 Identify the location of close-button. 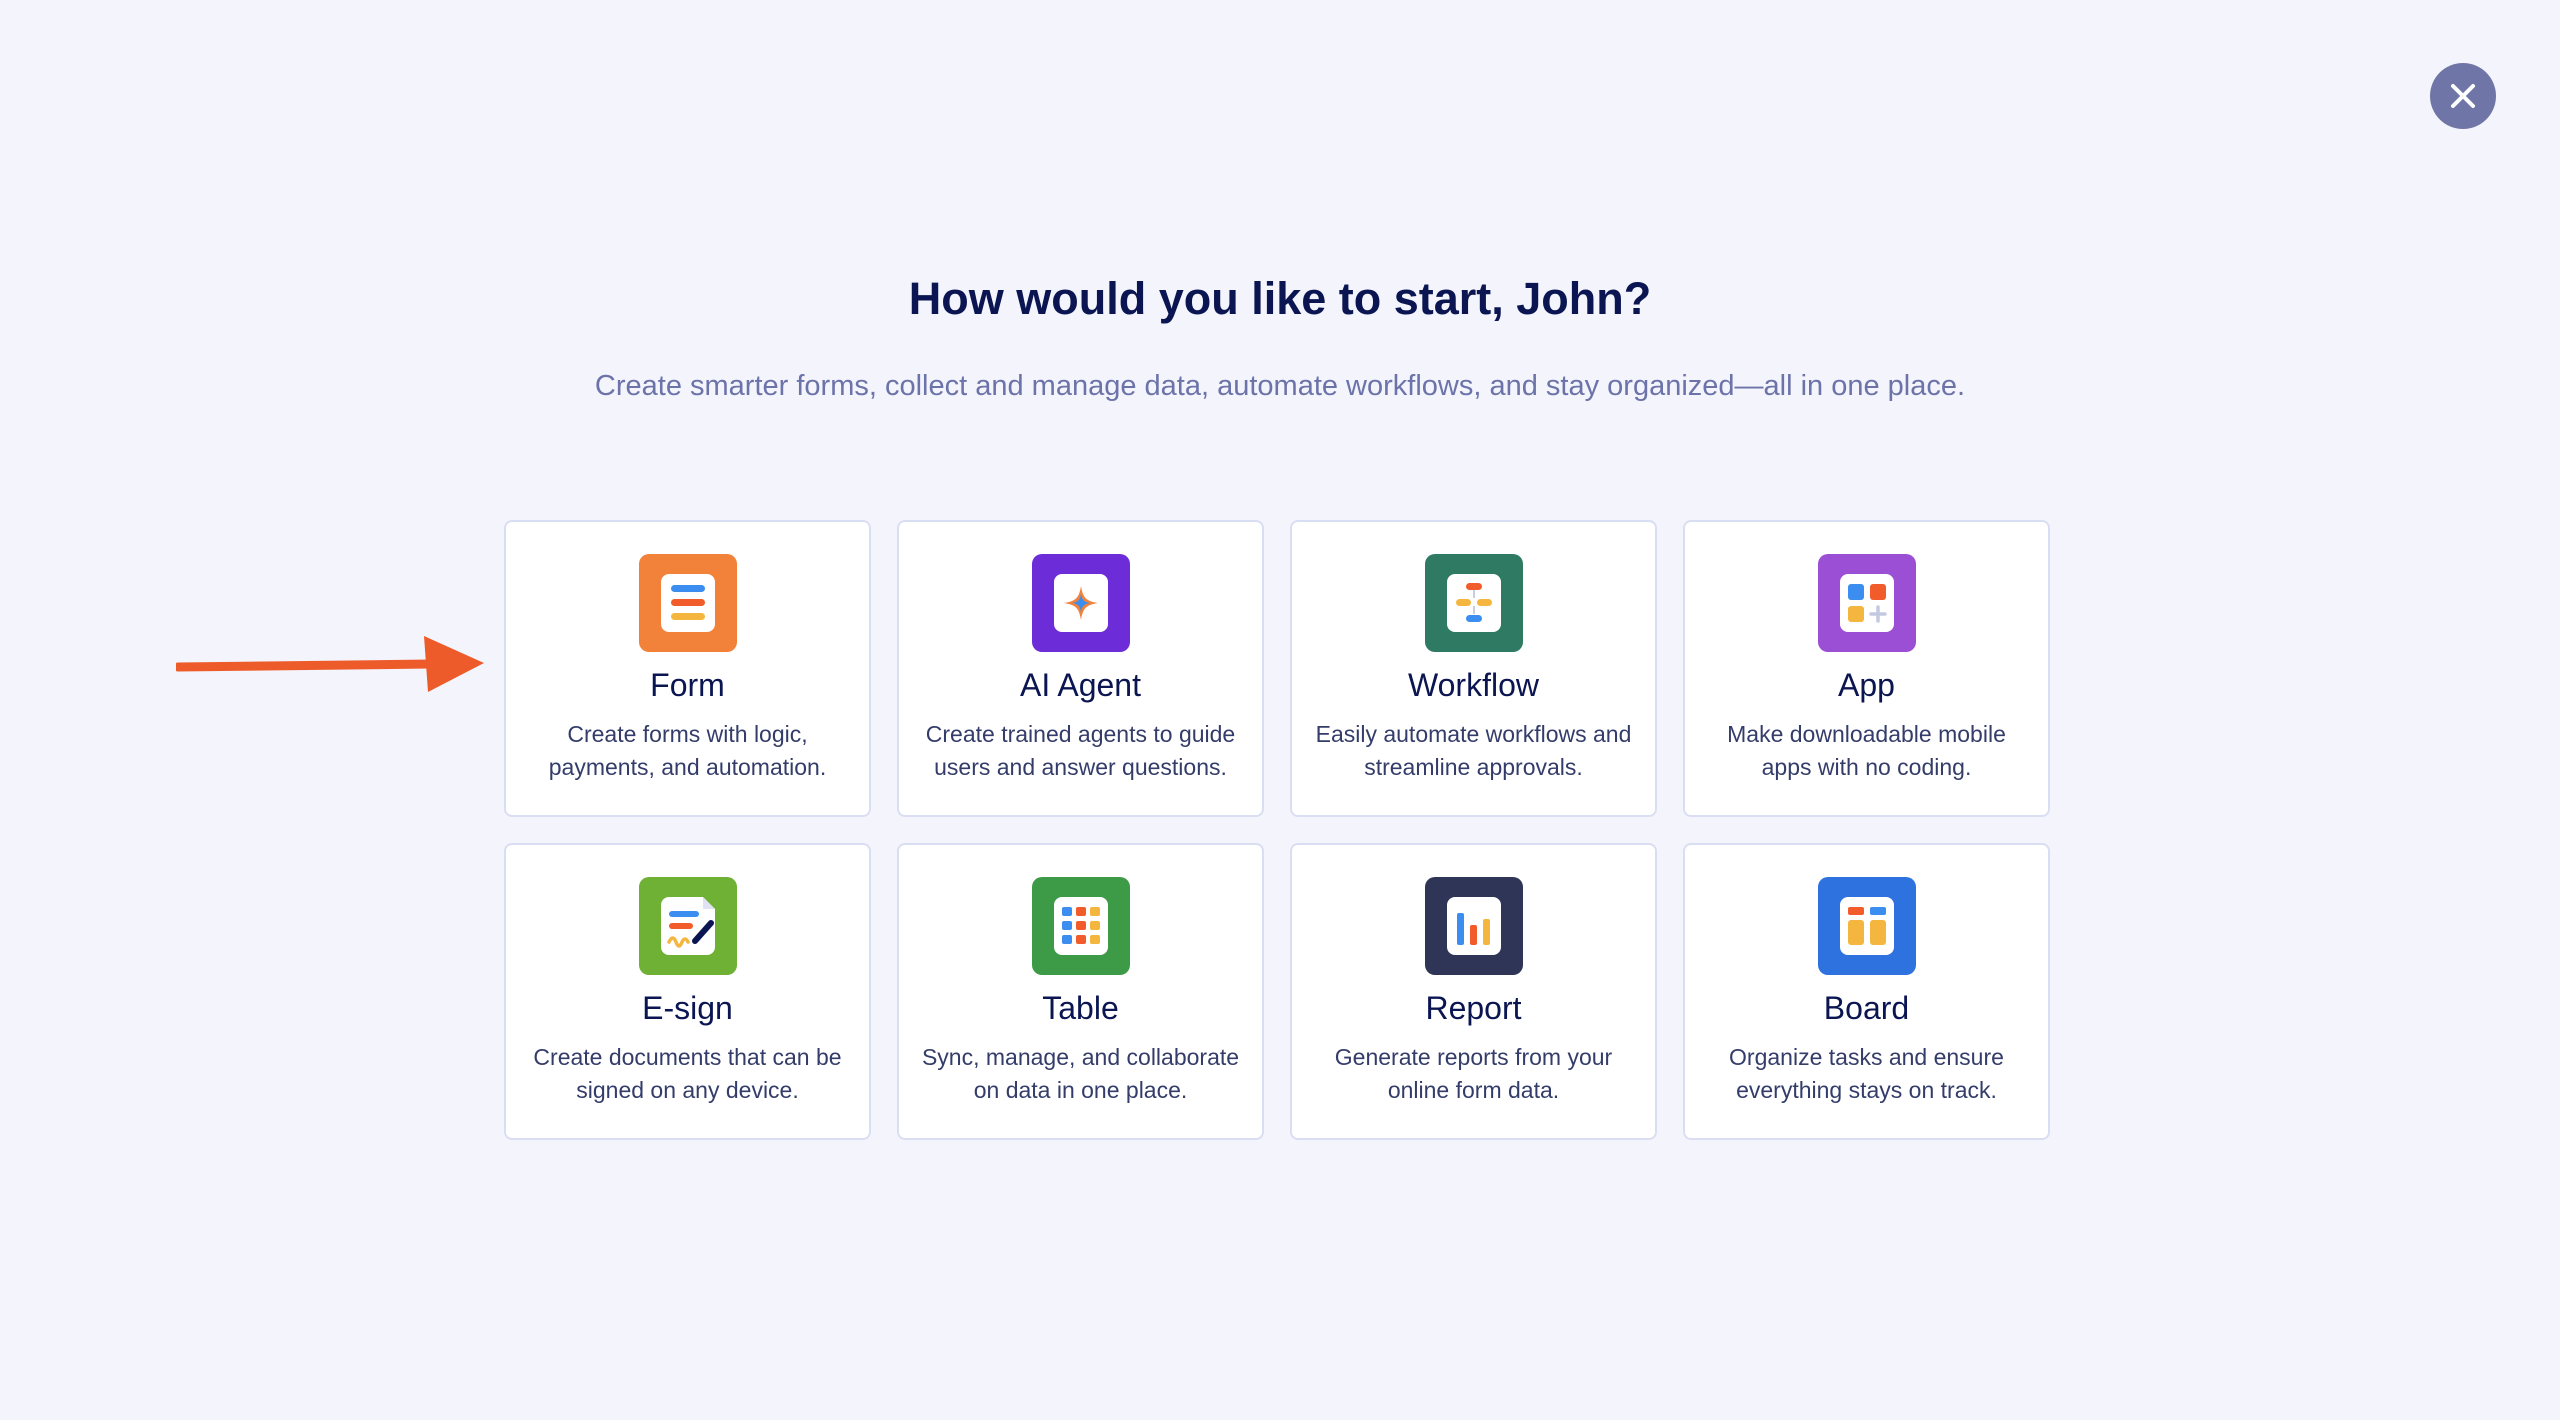
(2463, 96).